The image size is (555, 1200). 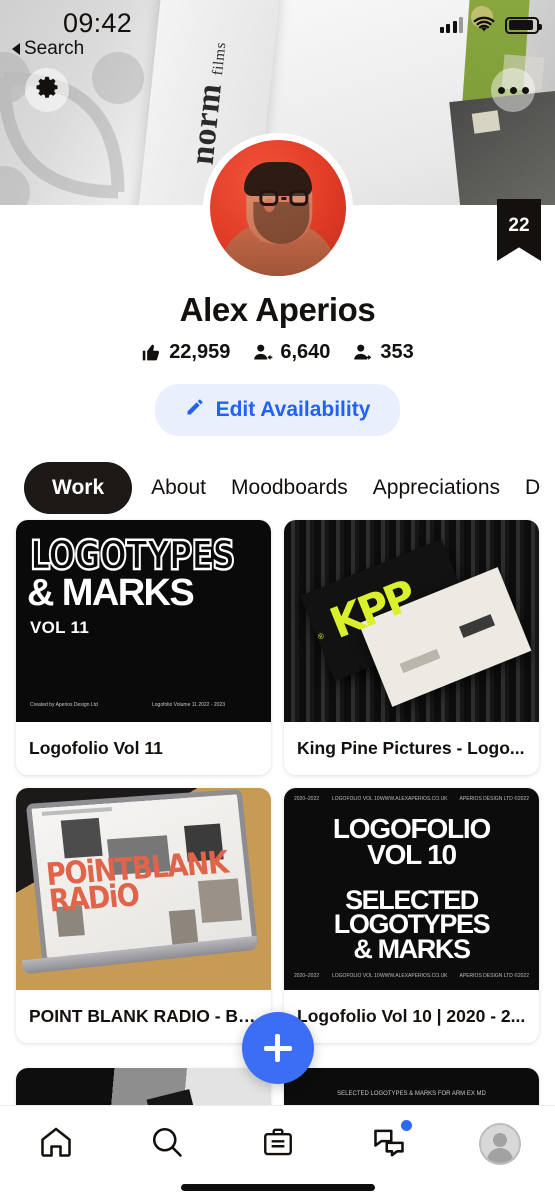 What do you see at coordinates (501, 90) in the screenshot?
I see `more-options-icon` at bounding box center [501, 90].